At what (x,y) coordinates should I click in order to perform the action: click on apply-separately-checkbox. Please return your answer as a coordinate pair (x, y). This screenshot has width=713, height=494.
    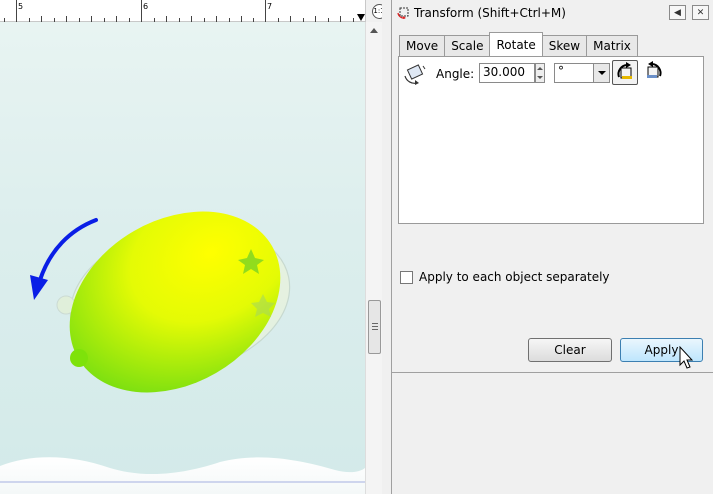
    Looking at the image, I should click on (406, 277).